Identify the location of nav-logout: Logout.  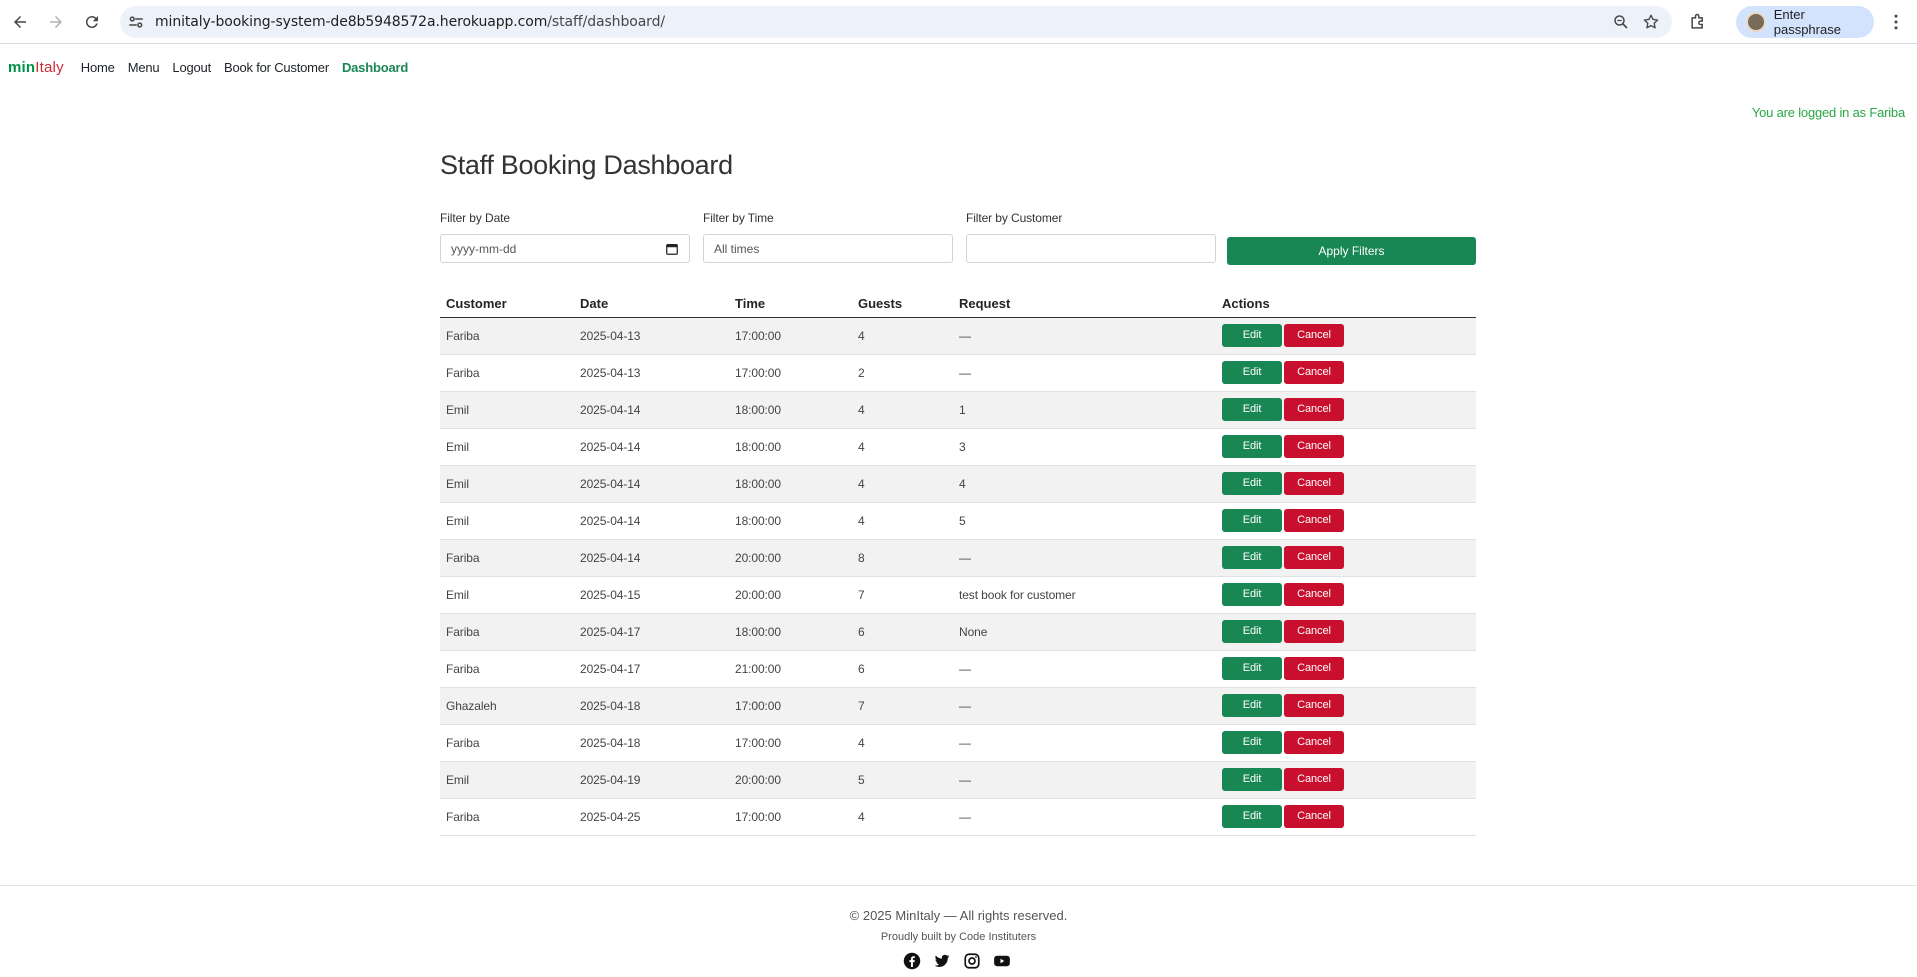
(191, 67).